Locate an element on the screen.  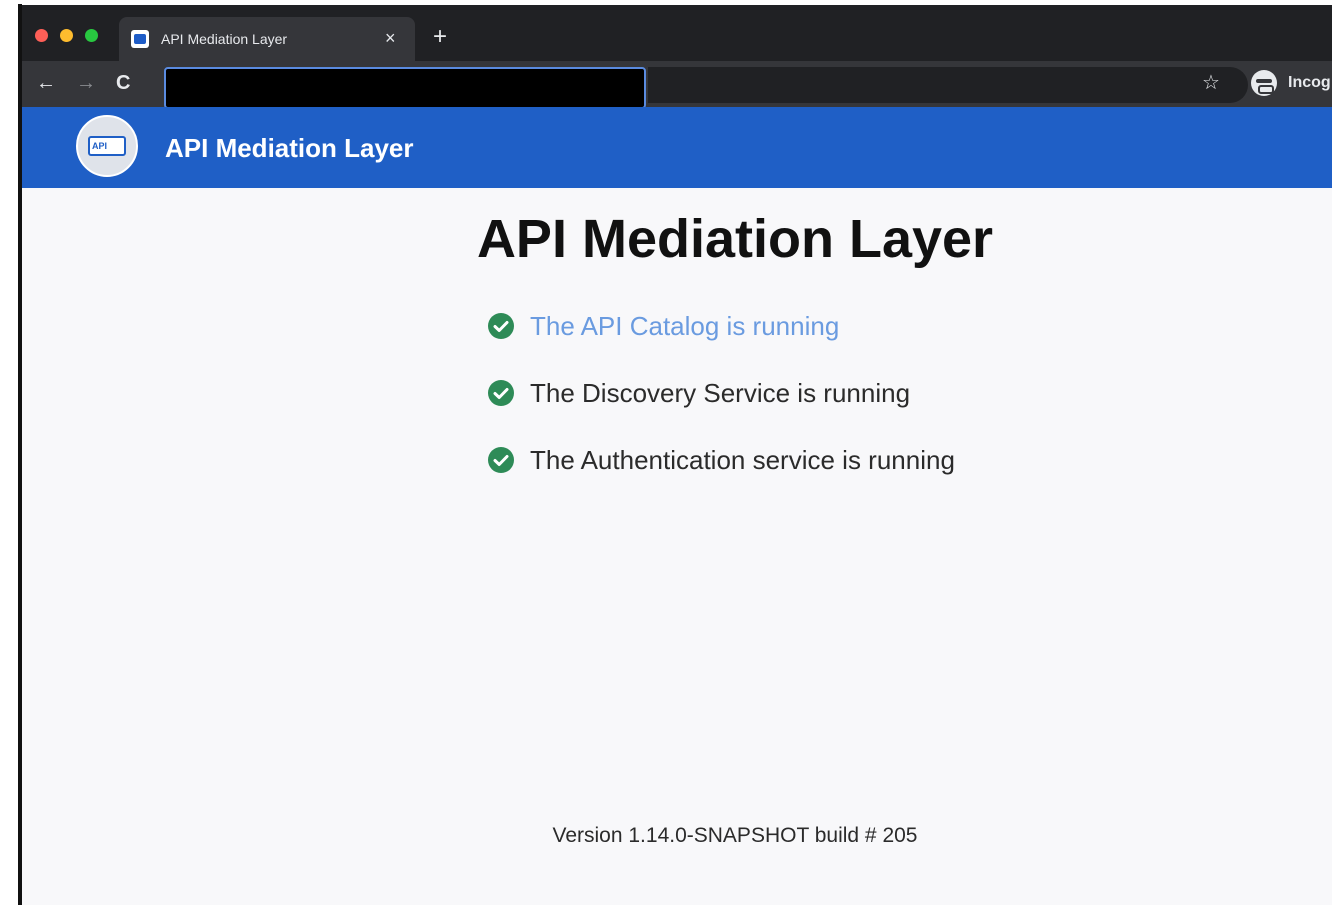
api-logo-icon: API is located at coordinates (107, 146).